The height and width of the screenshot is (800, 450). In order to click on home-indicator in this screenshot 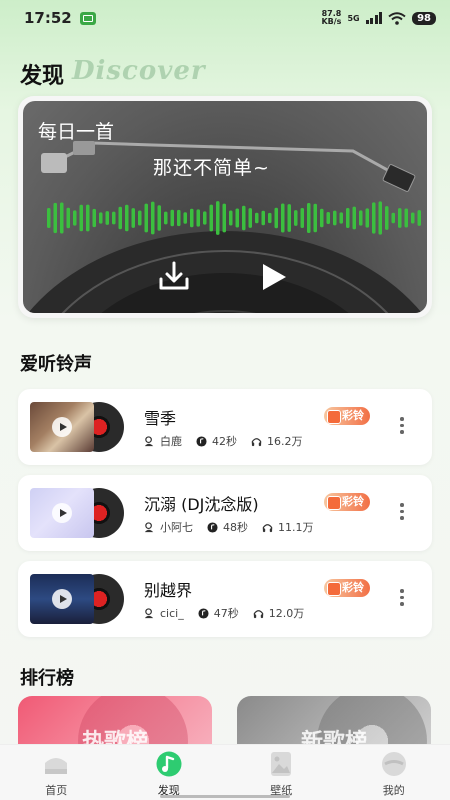, I will do `click(225, 796)`.